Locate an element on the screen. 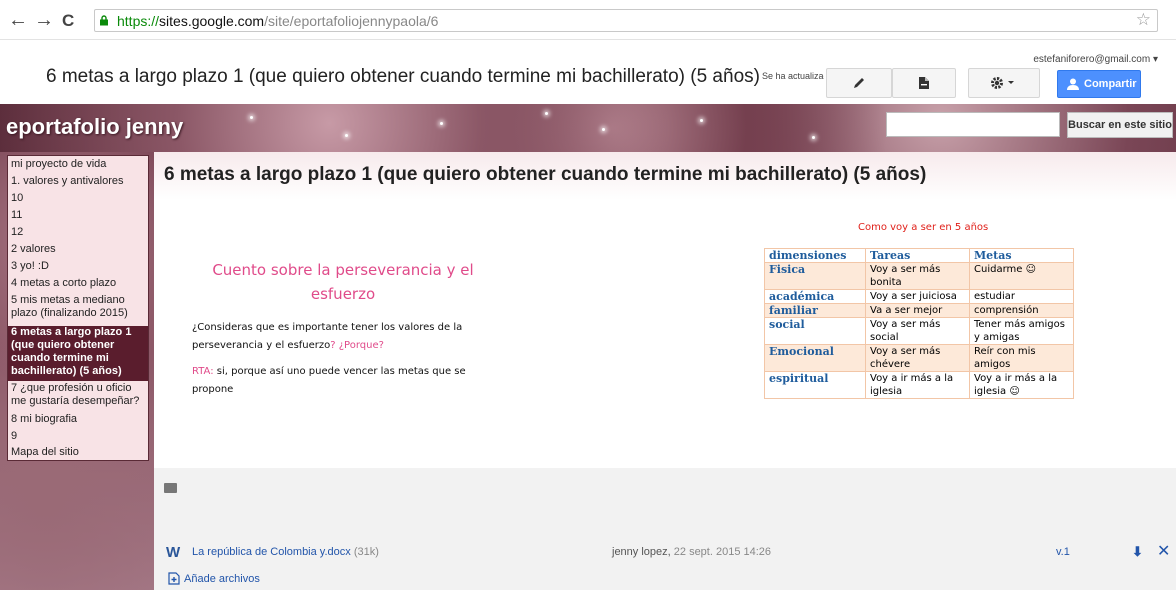 This screenshot has height=590, width=1176. table-row: académica Voy a ser juiciosa estudiar is located at coordinates (919, 296).